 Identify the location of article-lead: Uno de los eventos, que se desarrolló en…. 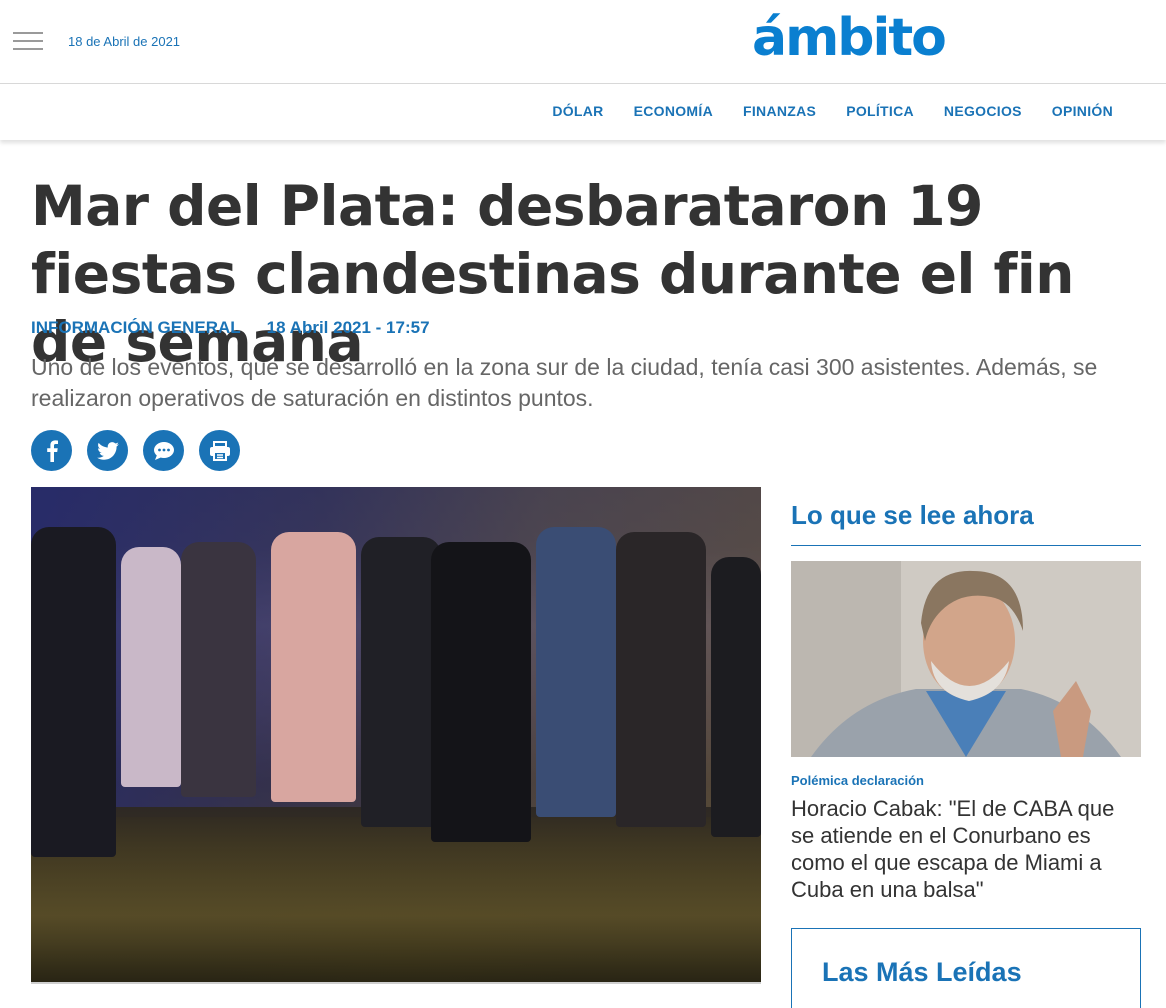
(564, 382).